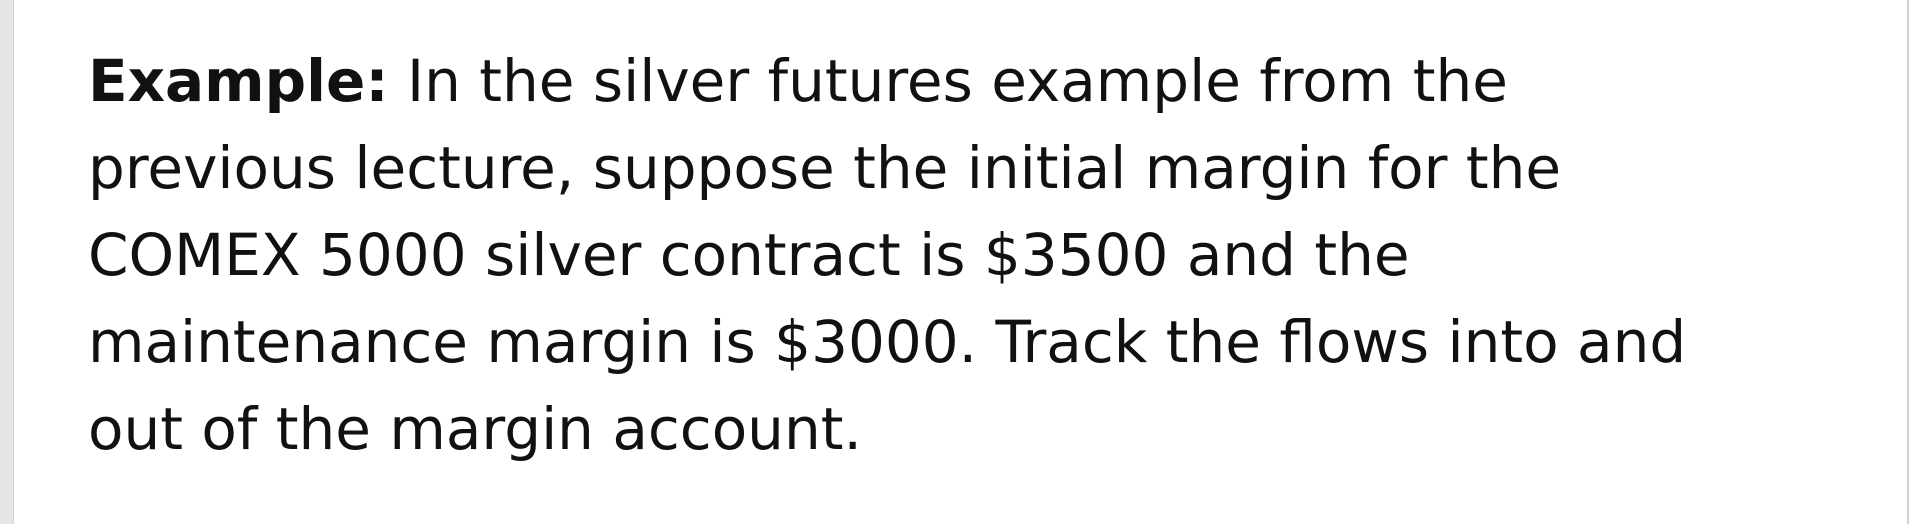  I want to click on example-line-5: out of the margin account., so click(475, 429).